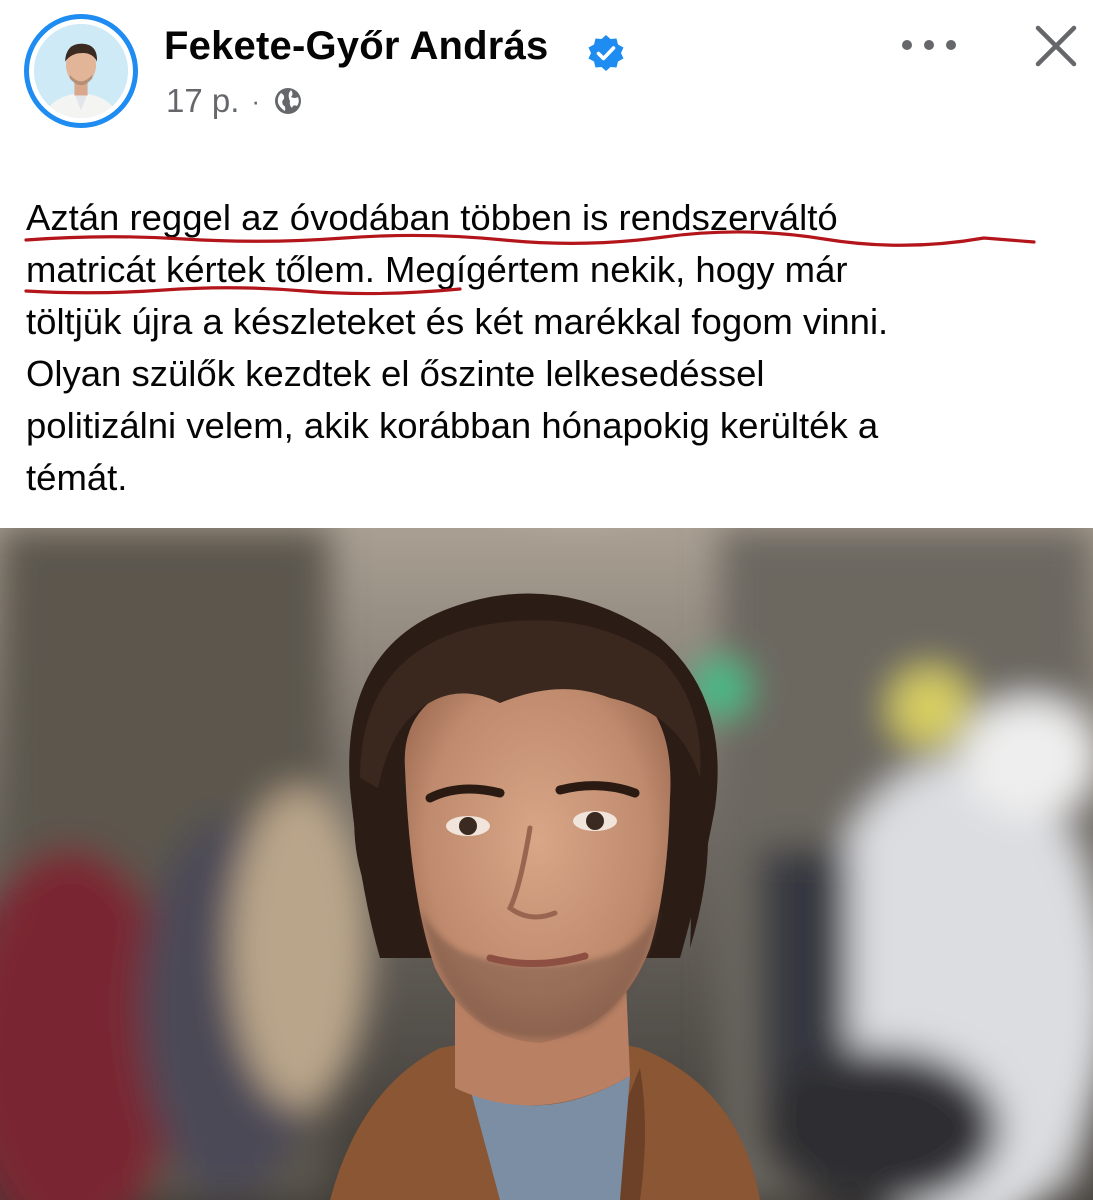  I want to click on close-icon, so click(1056, 46).